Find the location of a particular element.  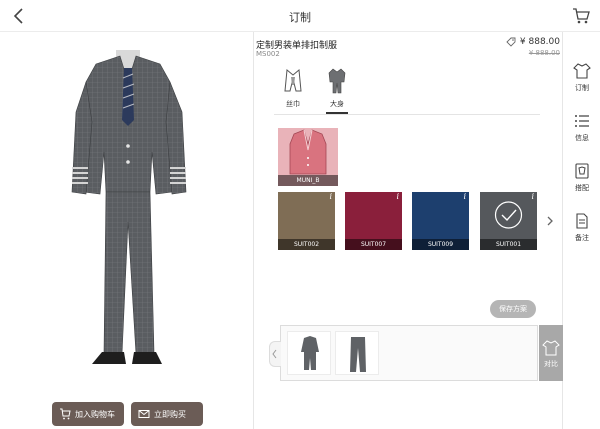

compare-button: 对比 is located at coordinates (551, 353).